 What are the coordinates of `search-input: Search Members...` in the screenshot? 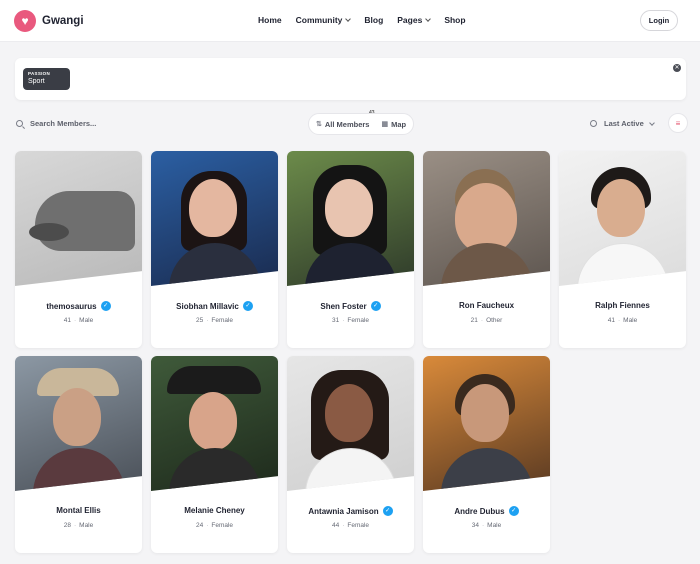 It's located at (63, 123).